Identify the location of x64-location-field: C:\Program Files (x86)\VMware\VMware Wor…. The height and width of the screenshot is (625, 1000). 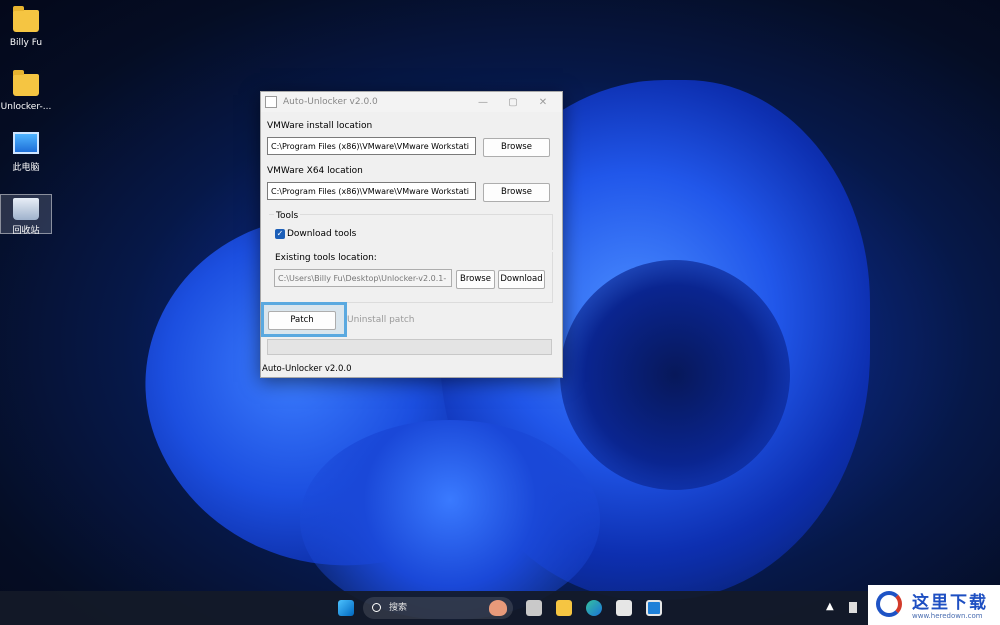
(371, 191).